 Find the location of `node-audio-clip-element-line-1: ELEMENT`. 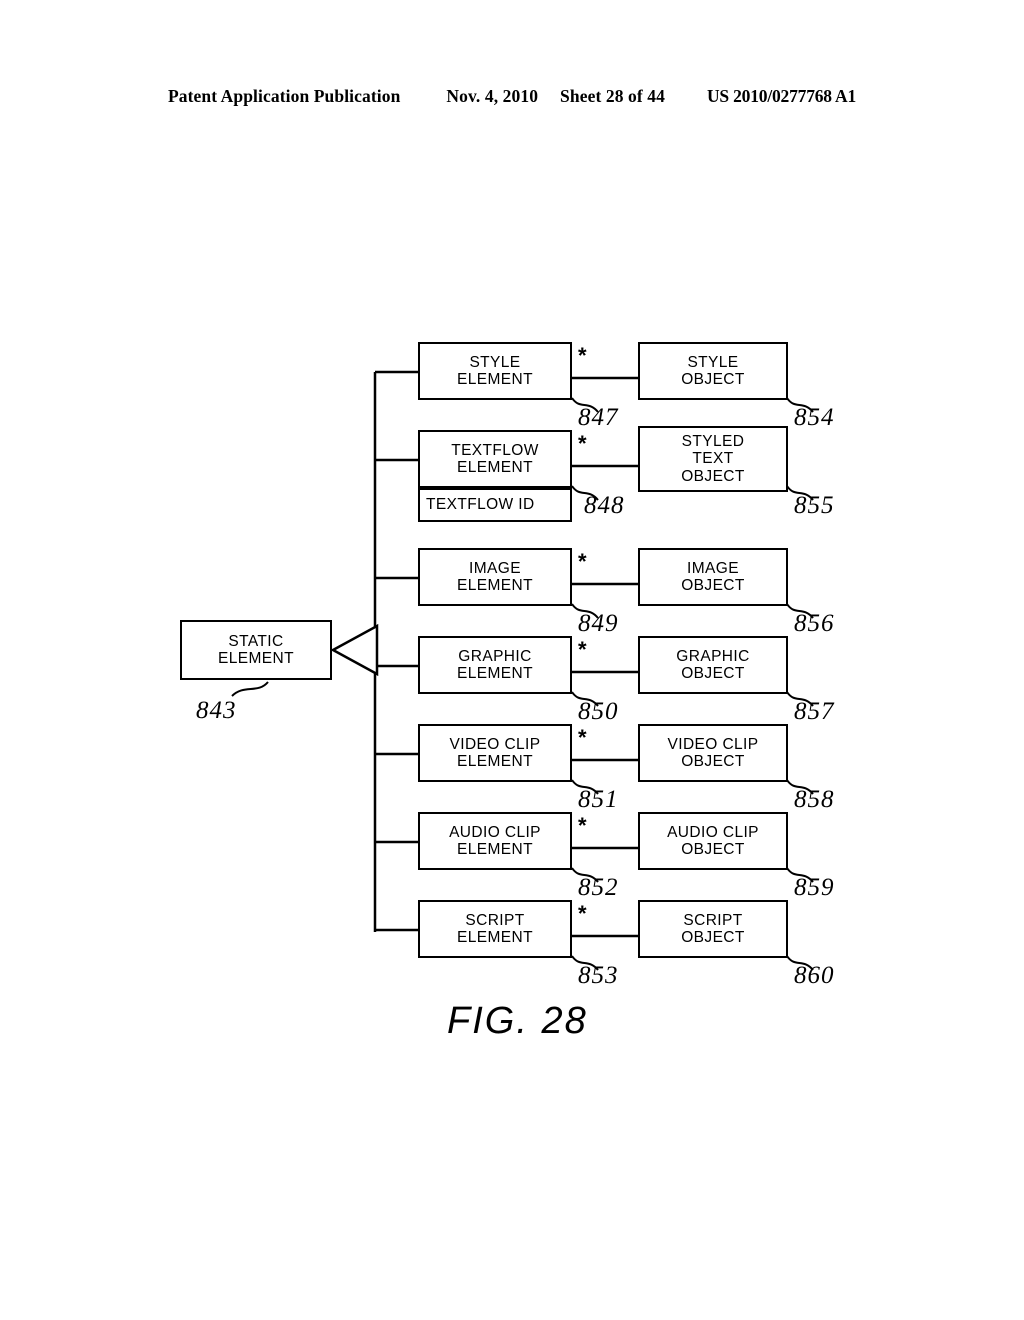

node-audio-clip-element-line-1: ELEMENT is located at coordinates (494, 849).